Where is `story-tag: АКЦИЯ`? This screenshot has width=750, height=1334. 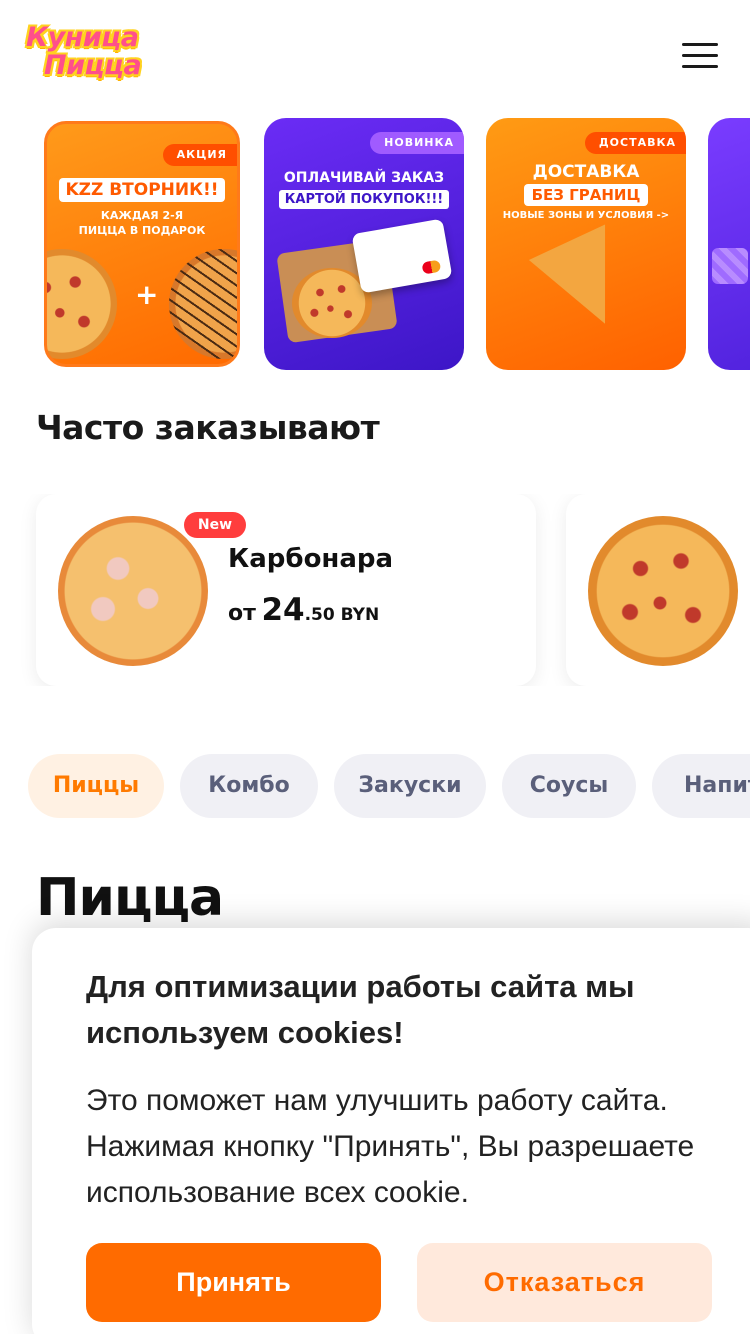 story-tag: АКЦИЯ is located at coordinates (199, 155).